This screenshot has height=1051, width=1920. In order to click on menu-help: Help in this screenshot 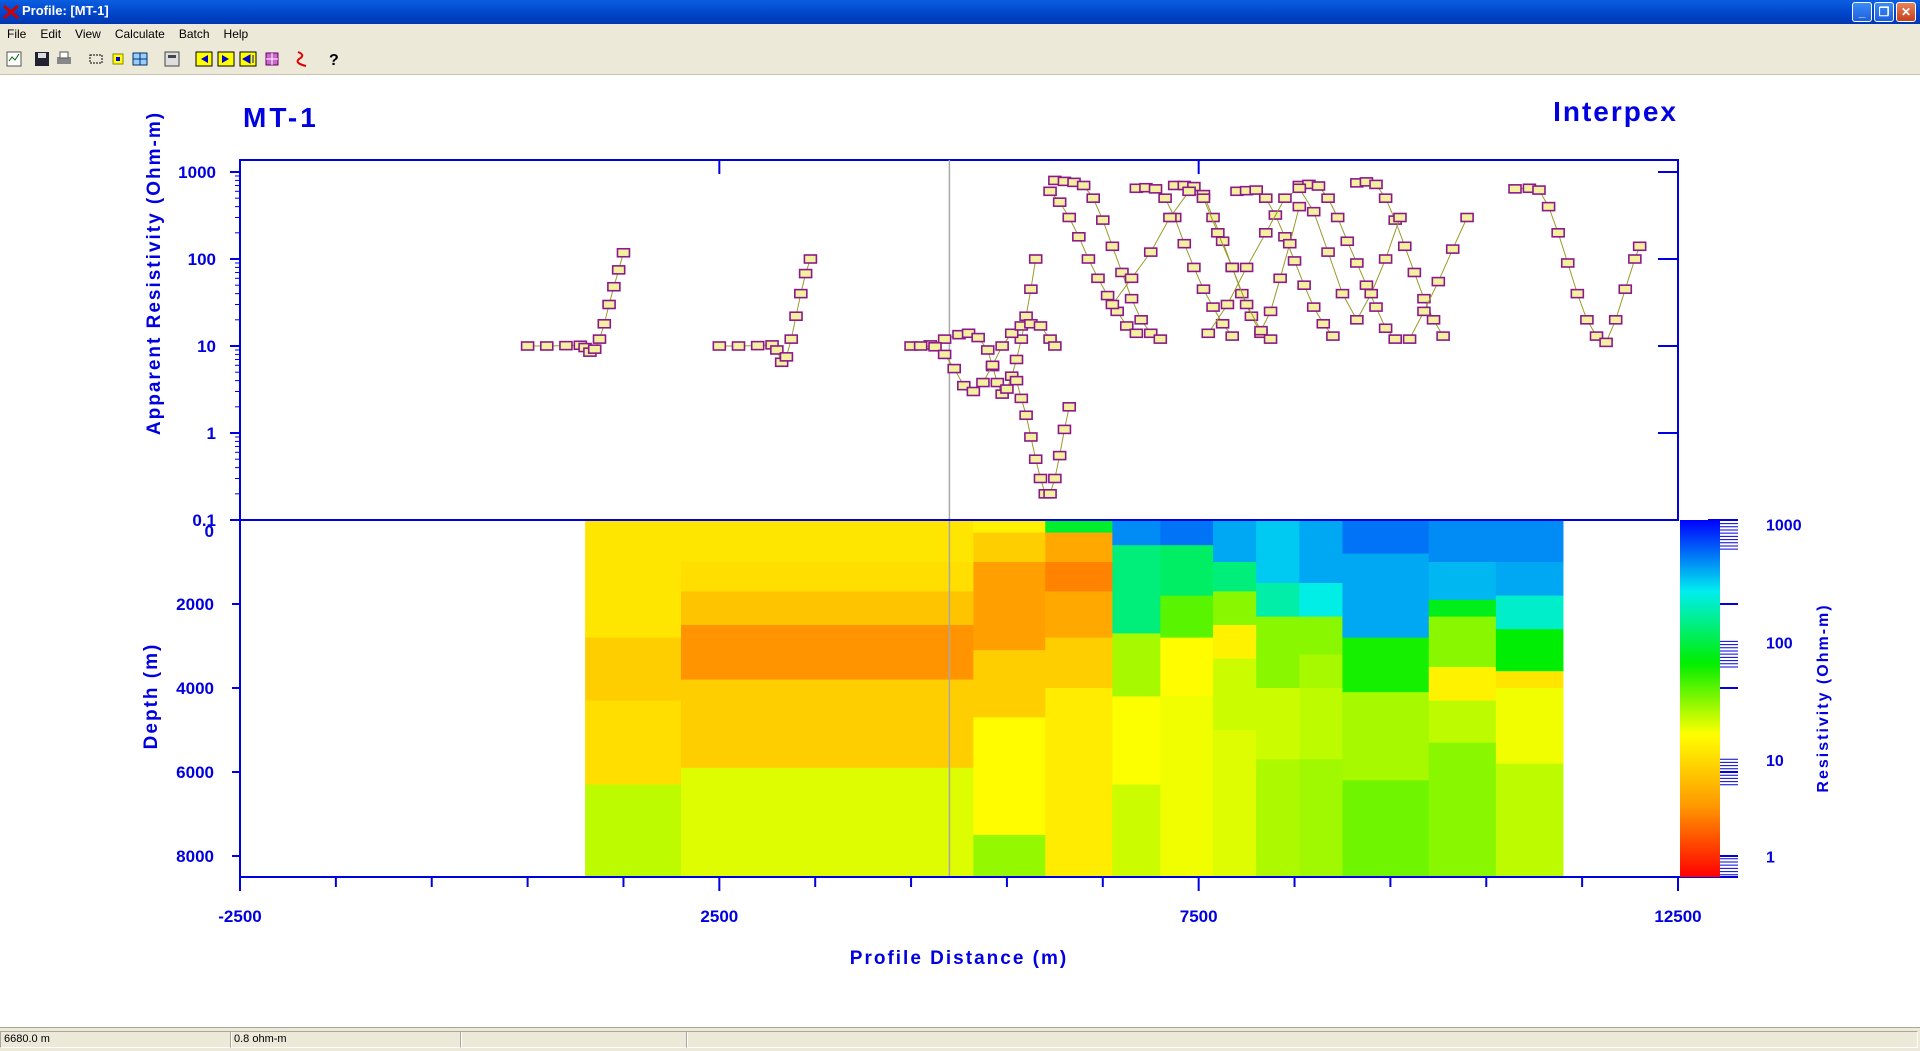, I will do `click(236, 32)`.